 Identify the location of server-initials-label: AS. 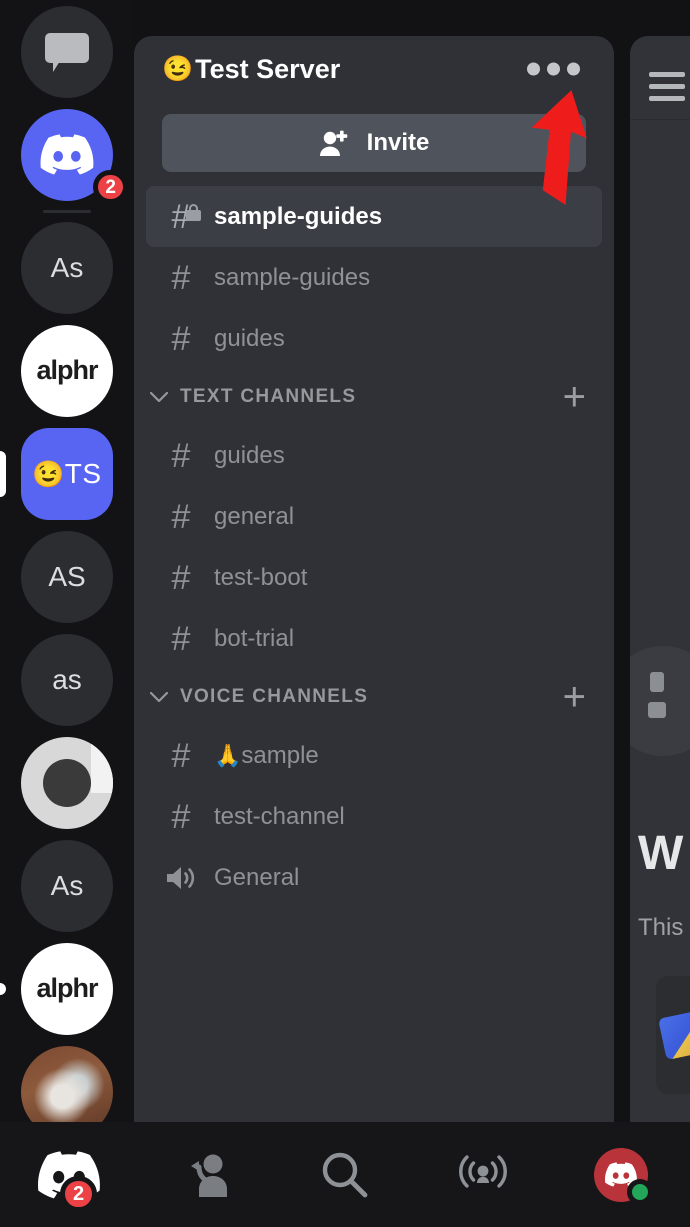
(67, 576).